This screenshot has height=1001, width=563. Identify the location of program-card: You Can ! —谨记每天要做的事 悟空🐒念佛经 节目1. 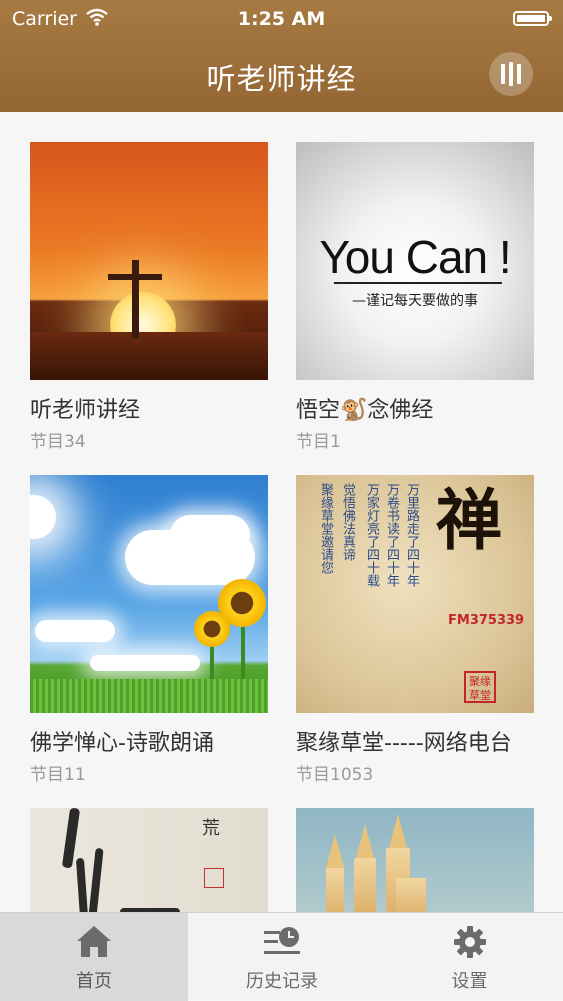
(415, 297).